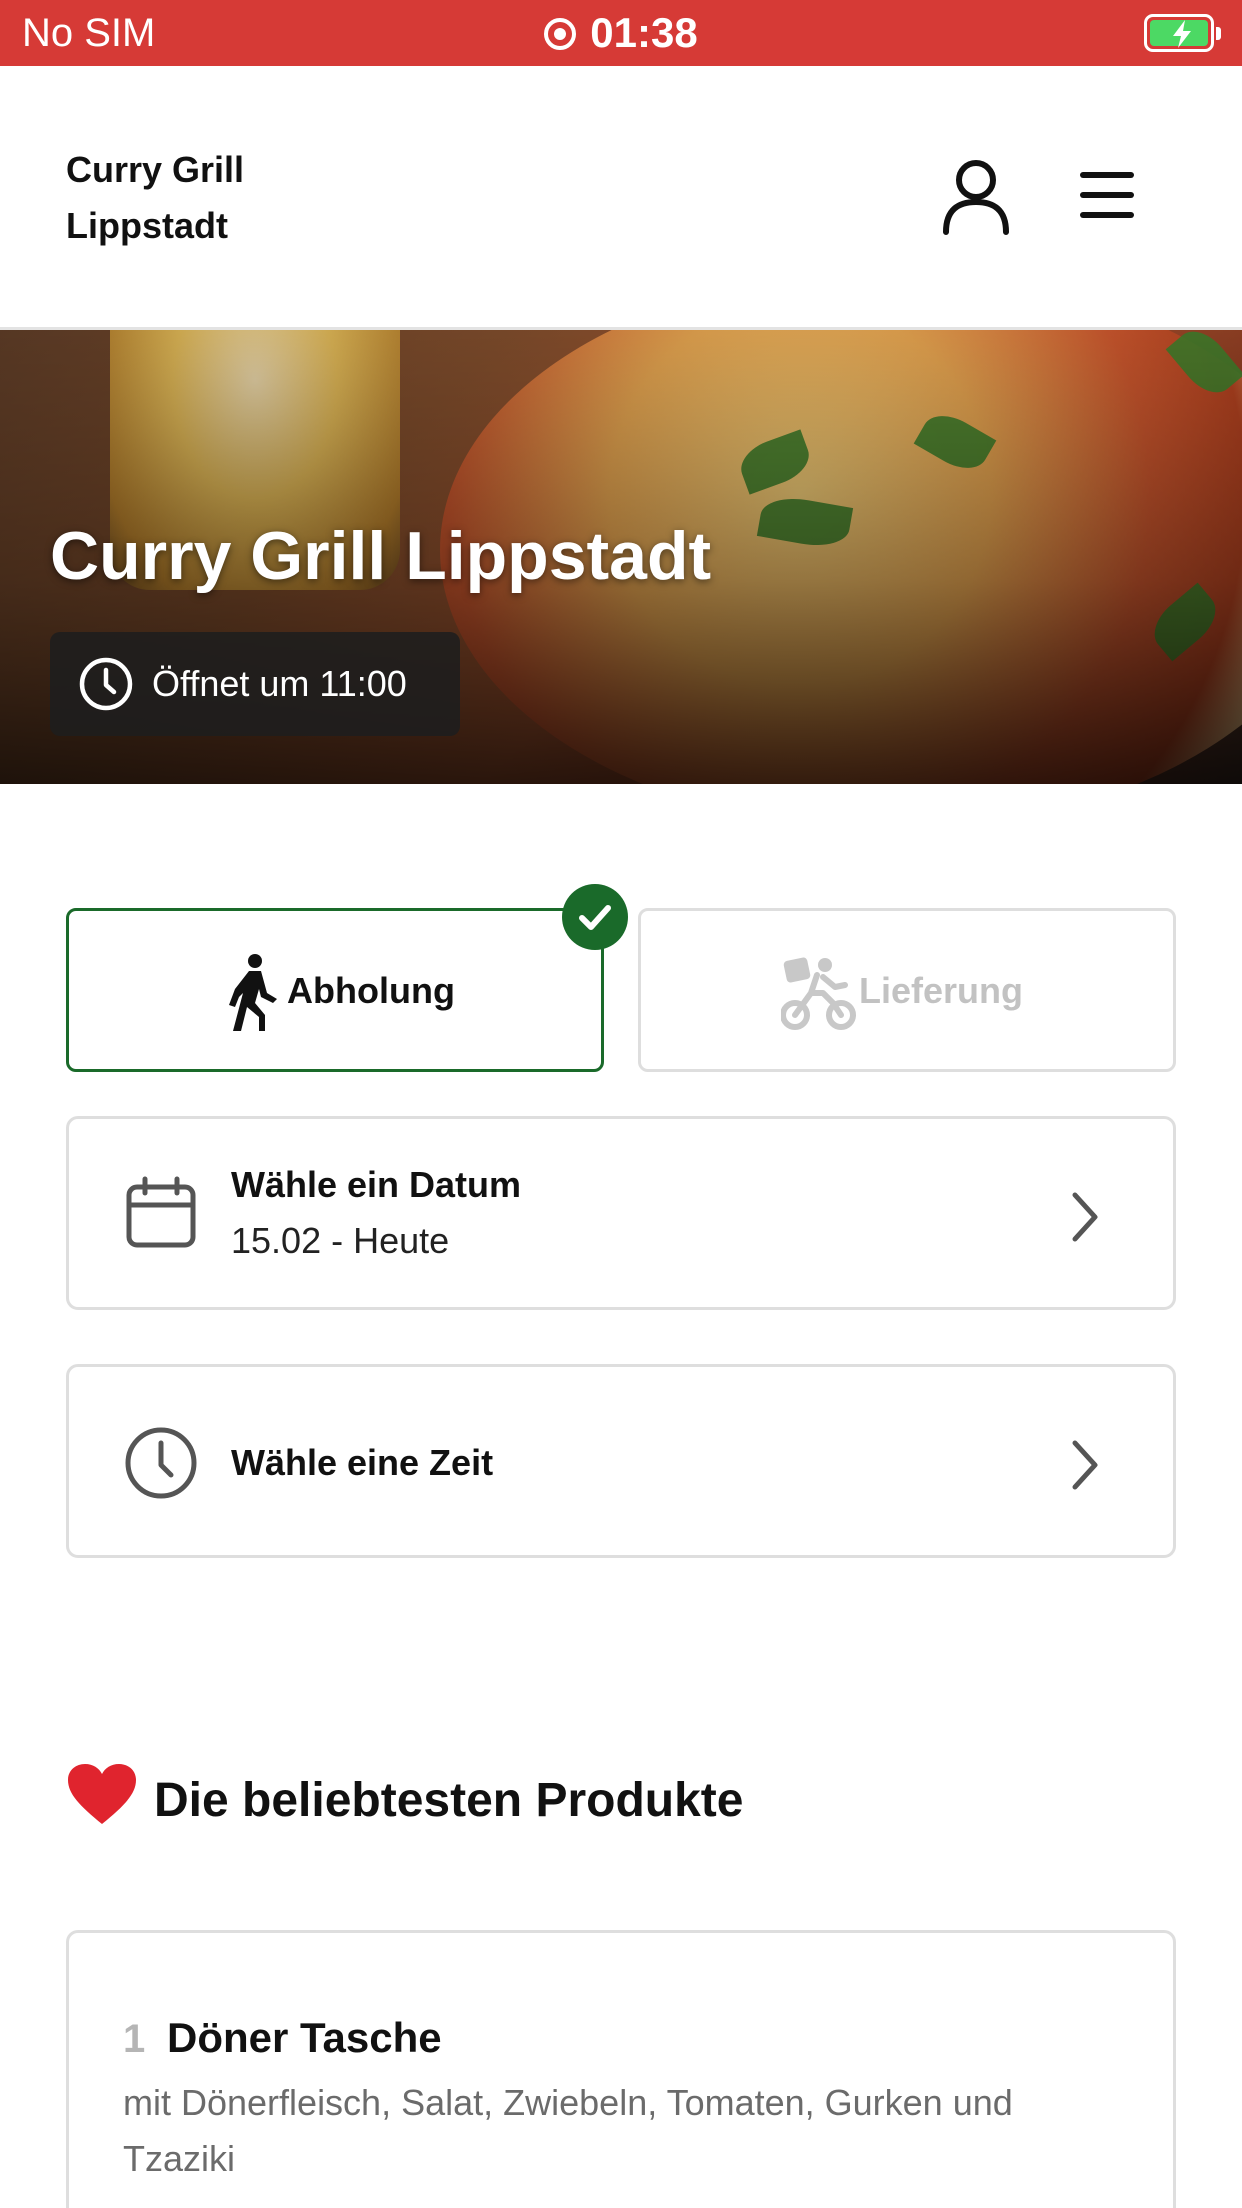 The height and width of the screenshot is (2208, 1242). I want to click on user-icon, so click(976, 197).